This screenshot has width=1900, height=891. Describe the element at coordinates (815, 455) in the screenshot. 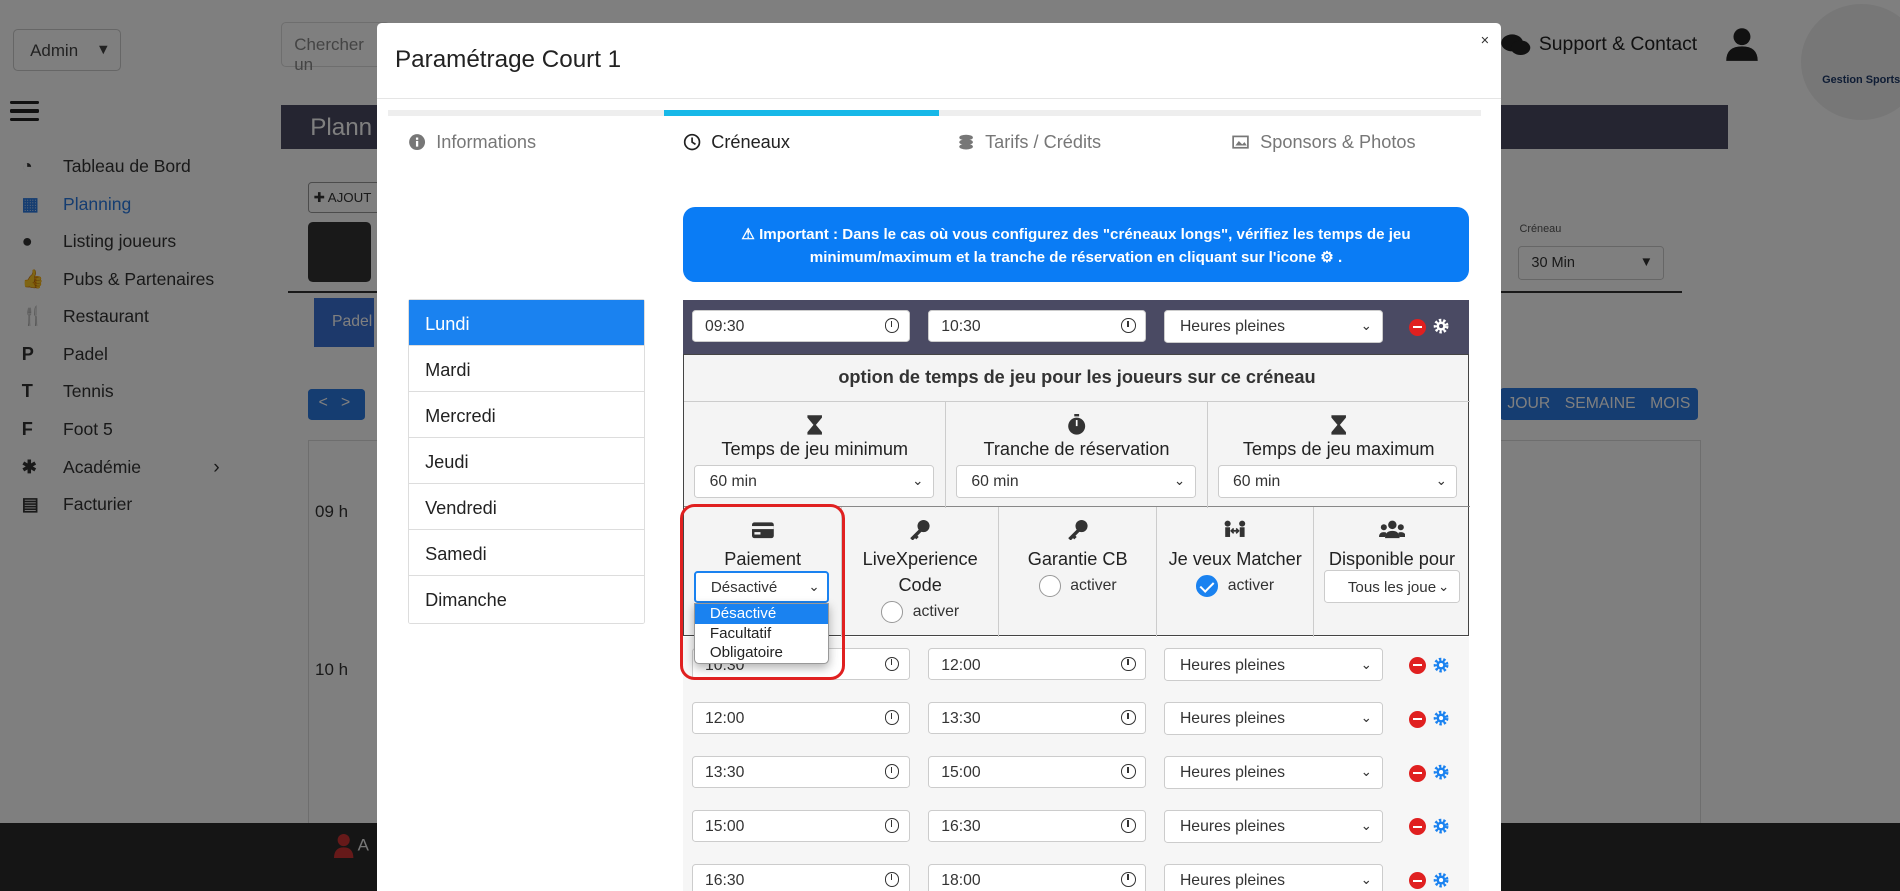

I see `min-time-option: Temps de jeu minimum 60 min ⌄` at that location.